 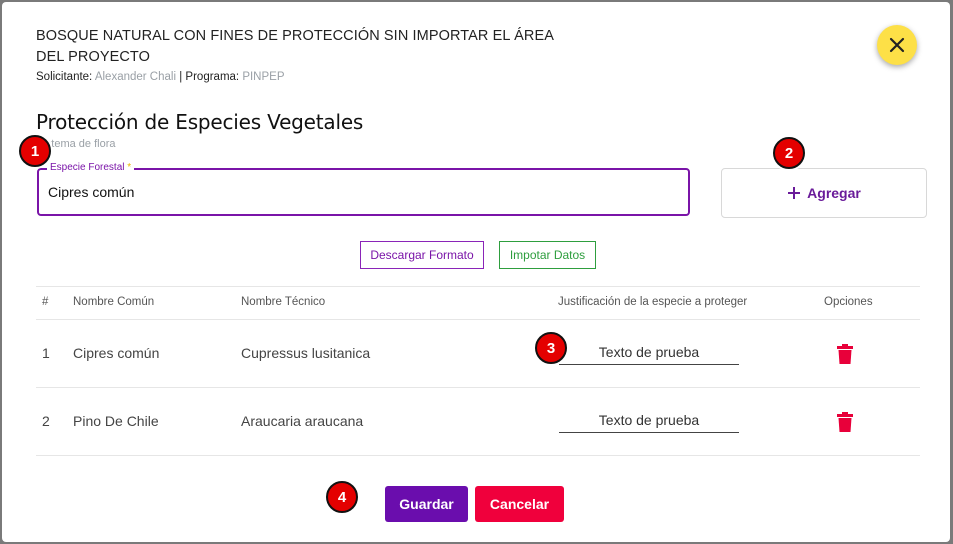 I want to click on row-nombre-tecnico: Araucaria araucana, so click(x=302, y=421).